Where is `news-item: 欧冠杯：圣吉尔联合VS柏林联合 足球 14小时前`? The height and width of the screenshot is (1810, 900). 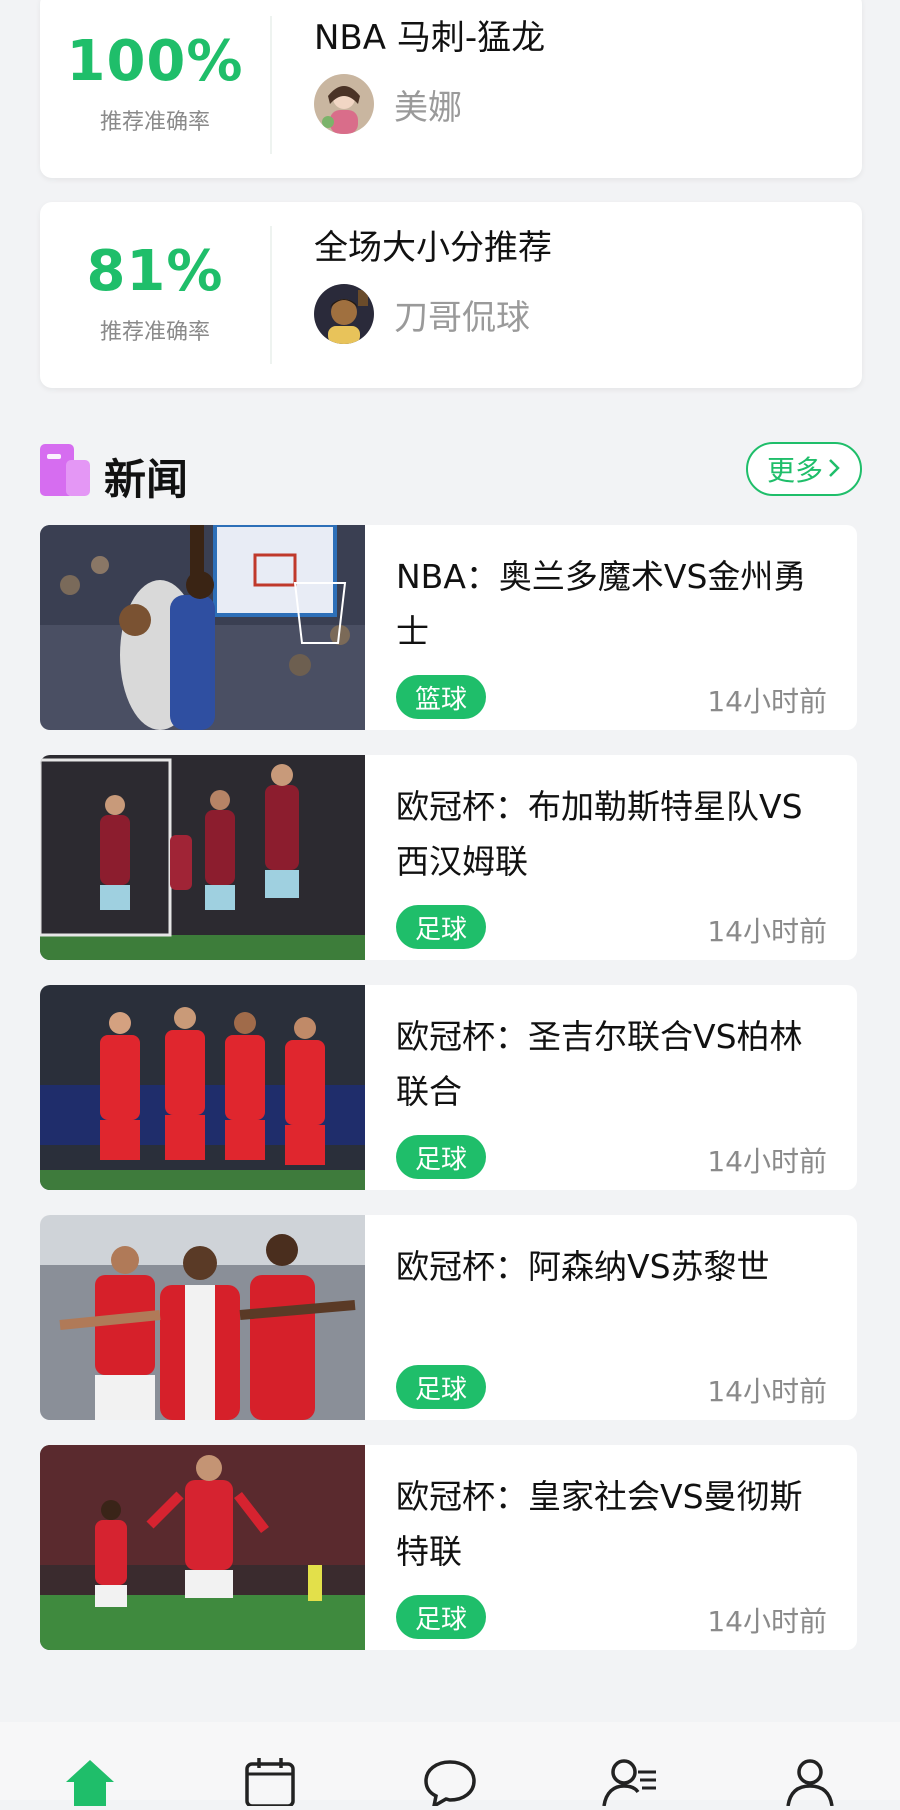 news-item: 欧冠杯：圣吉尔联合VS柏林联合 足球 14小时前 is located at coordinates (448, 1087).